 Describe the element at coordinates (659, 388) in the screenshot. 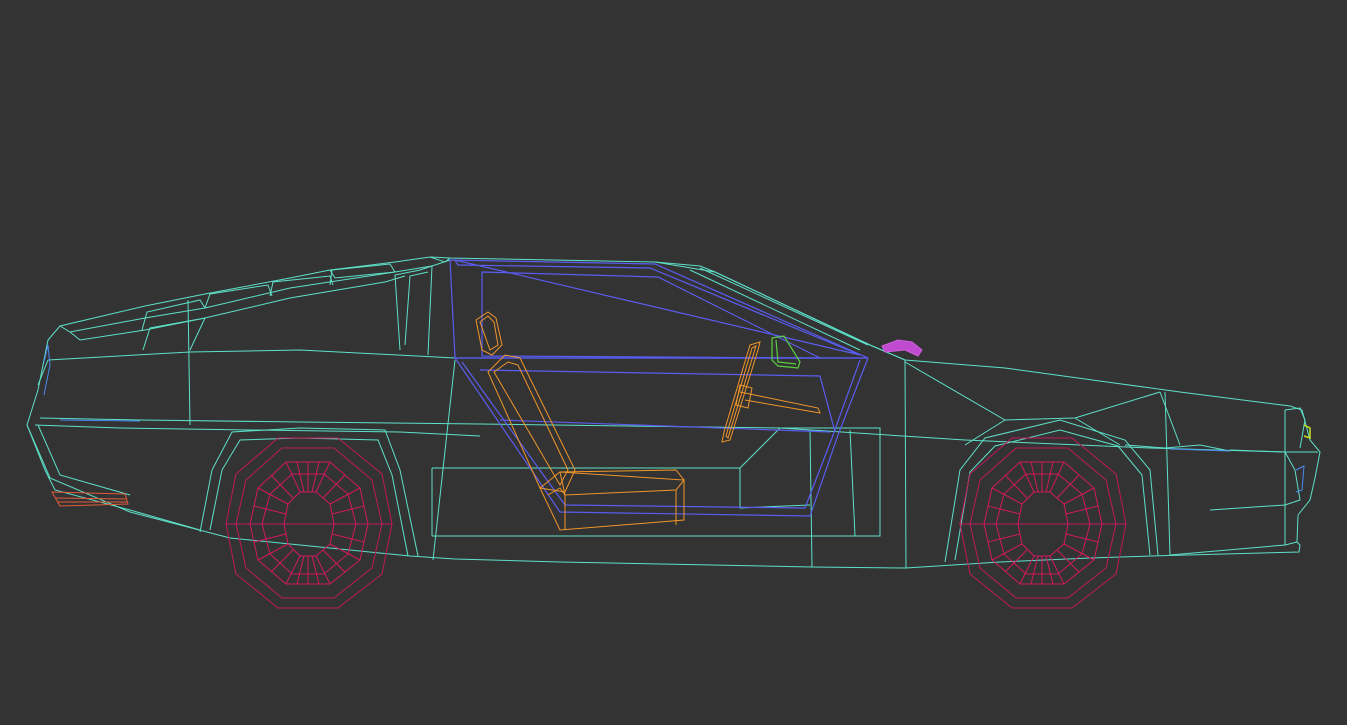

I see `door-and-window` at that location.